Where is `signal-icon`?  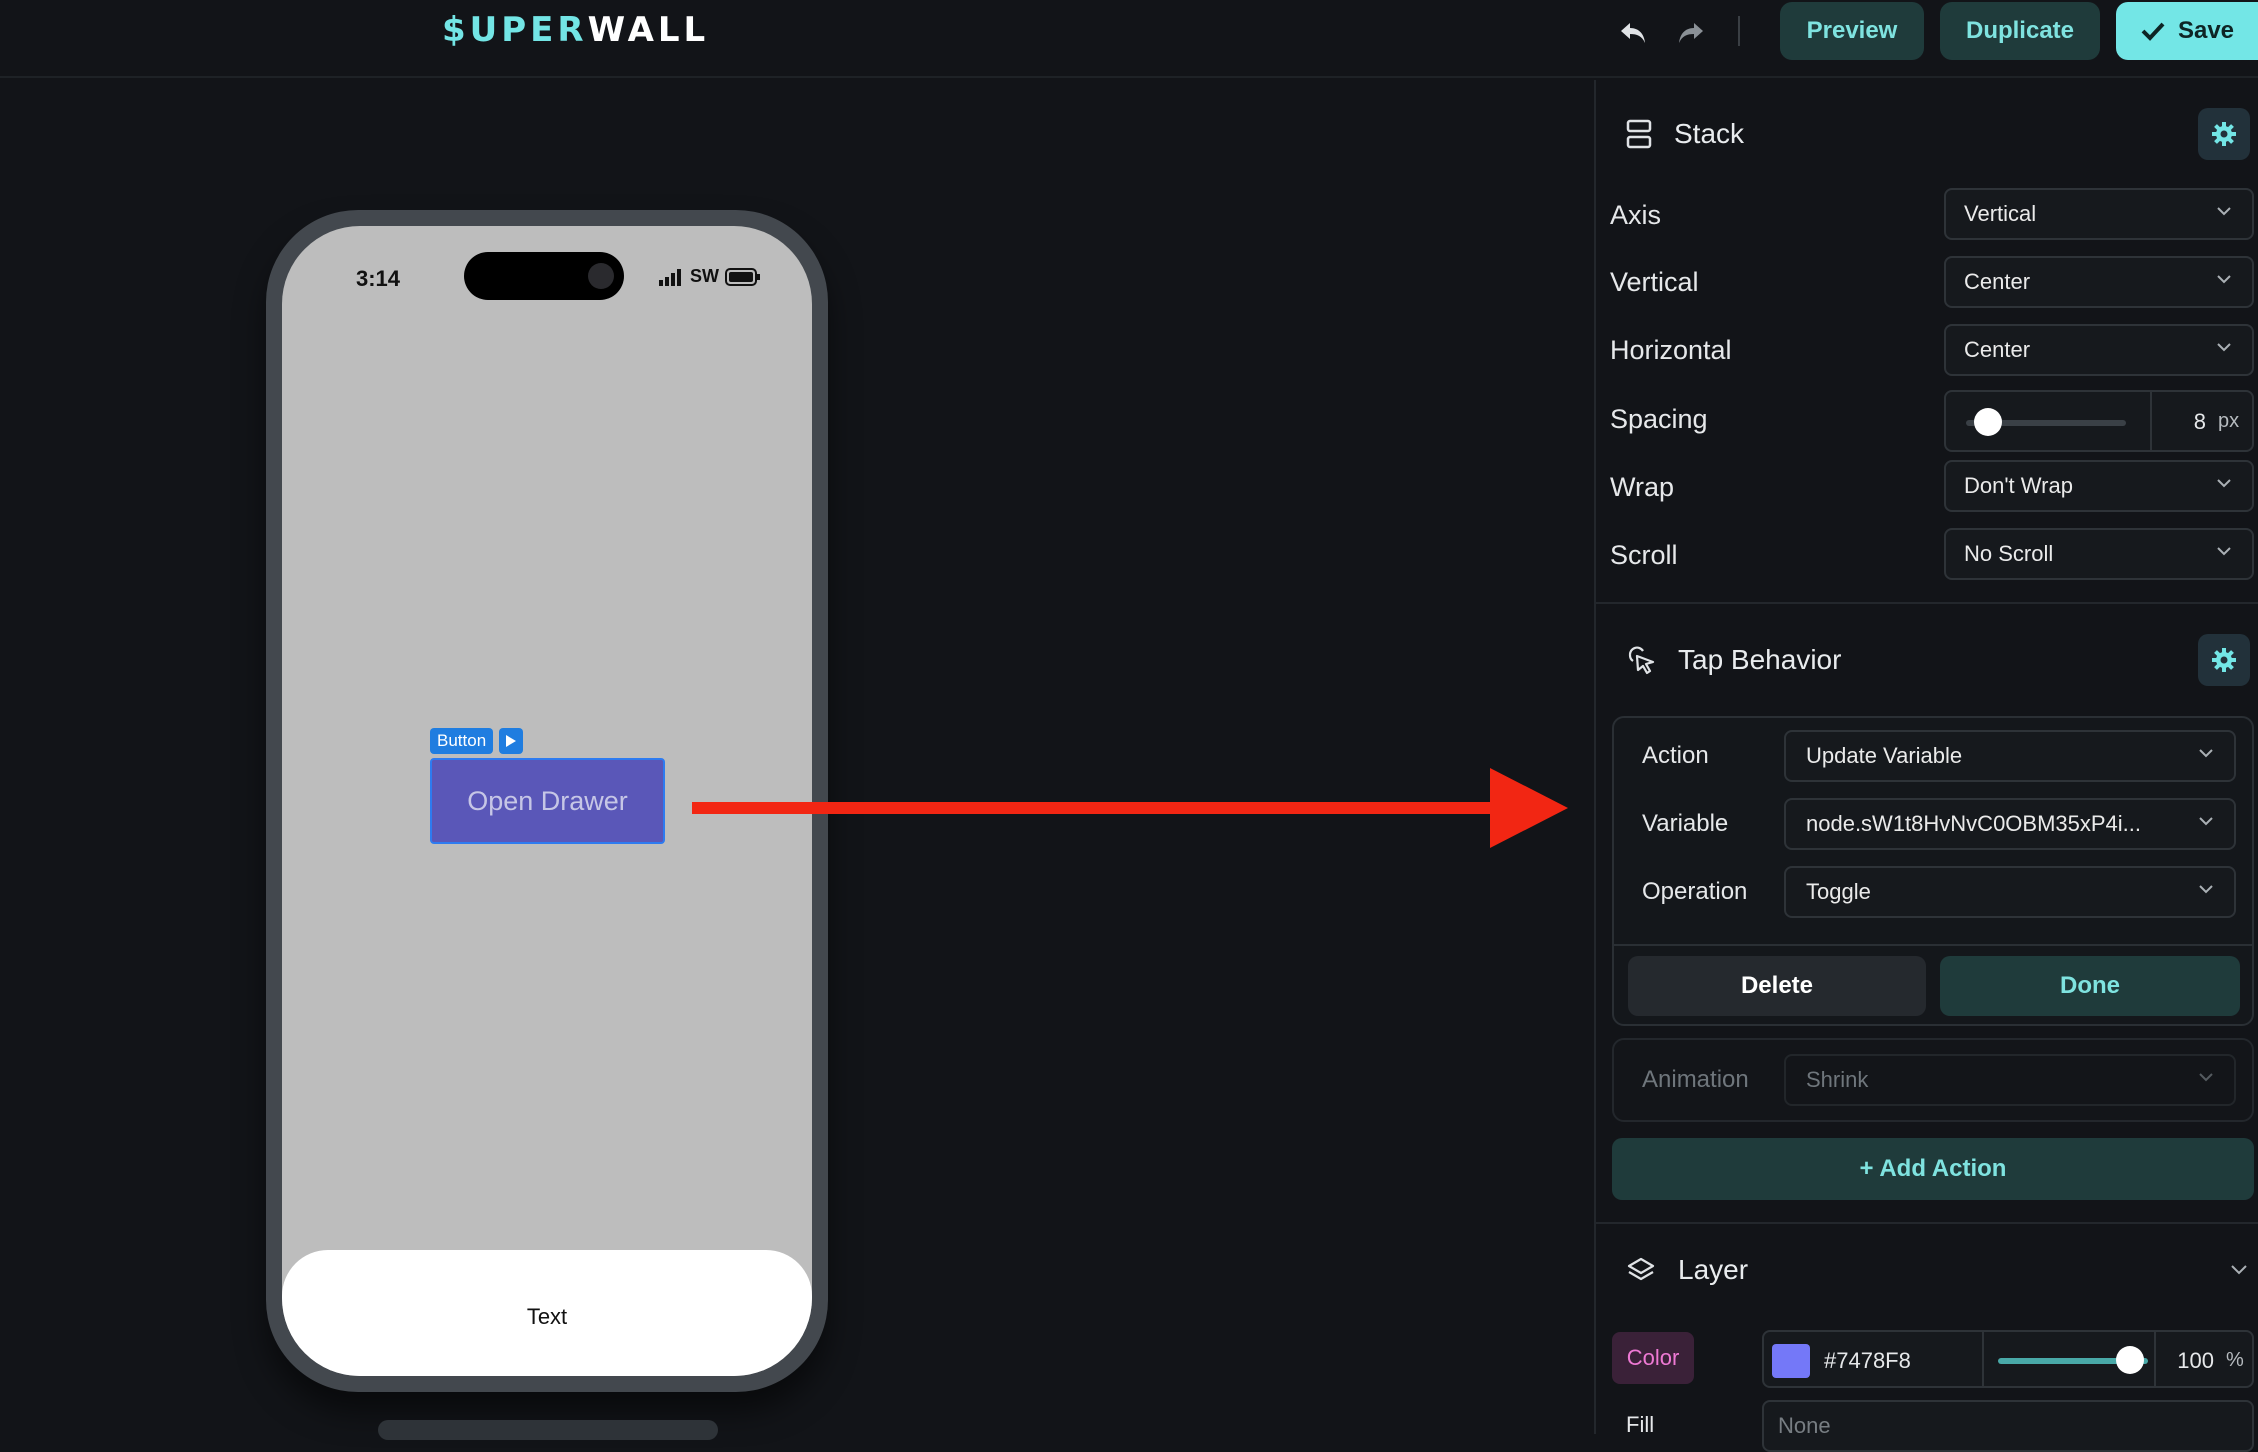
signal-icon is located at coordinates (670, 277).